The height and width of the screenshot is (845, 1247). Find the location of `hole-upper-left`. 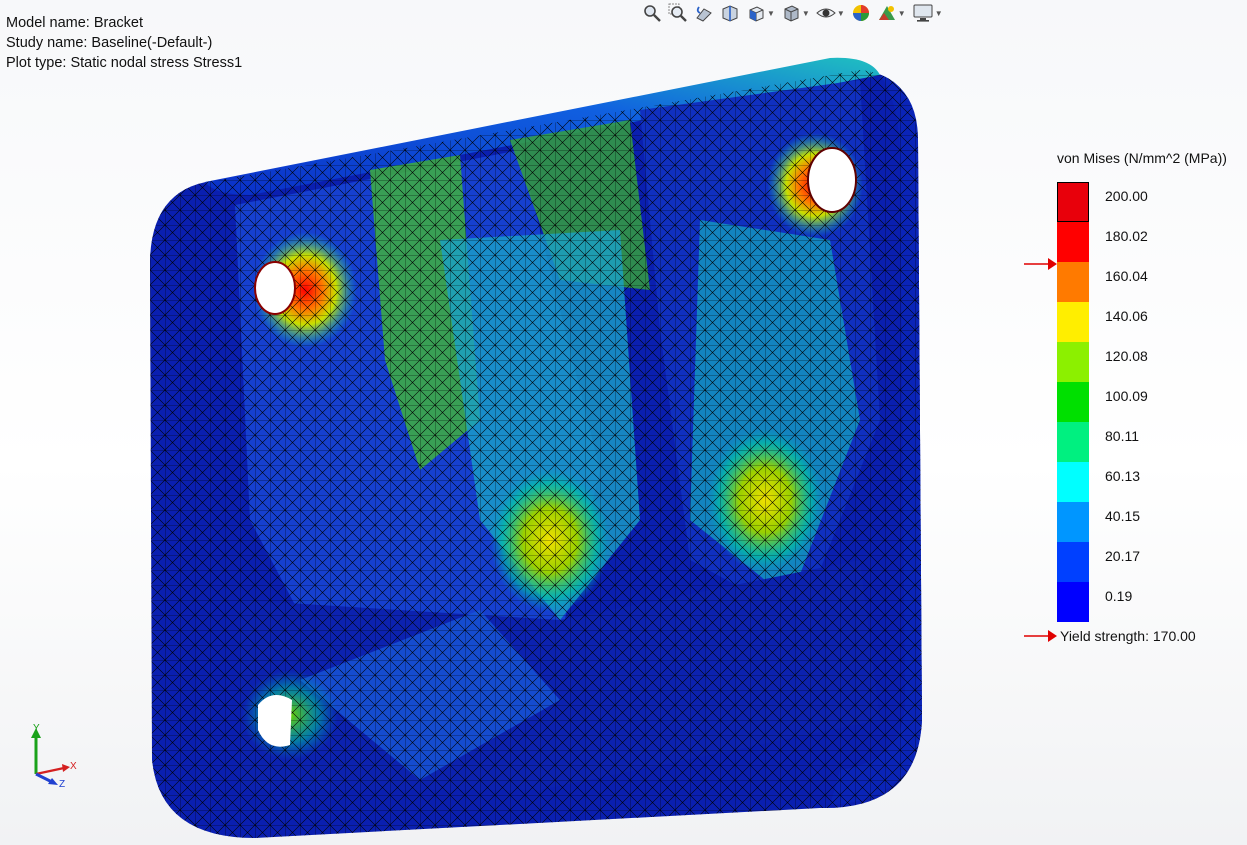

hole-upper-left is located at coordinates (275, 288).